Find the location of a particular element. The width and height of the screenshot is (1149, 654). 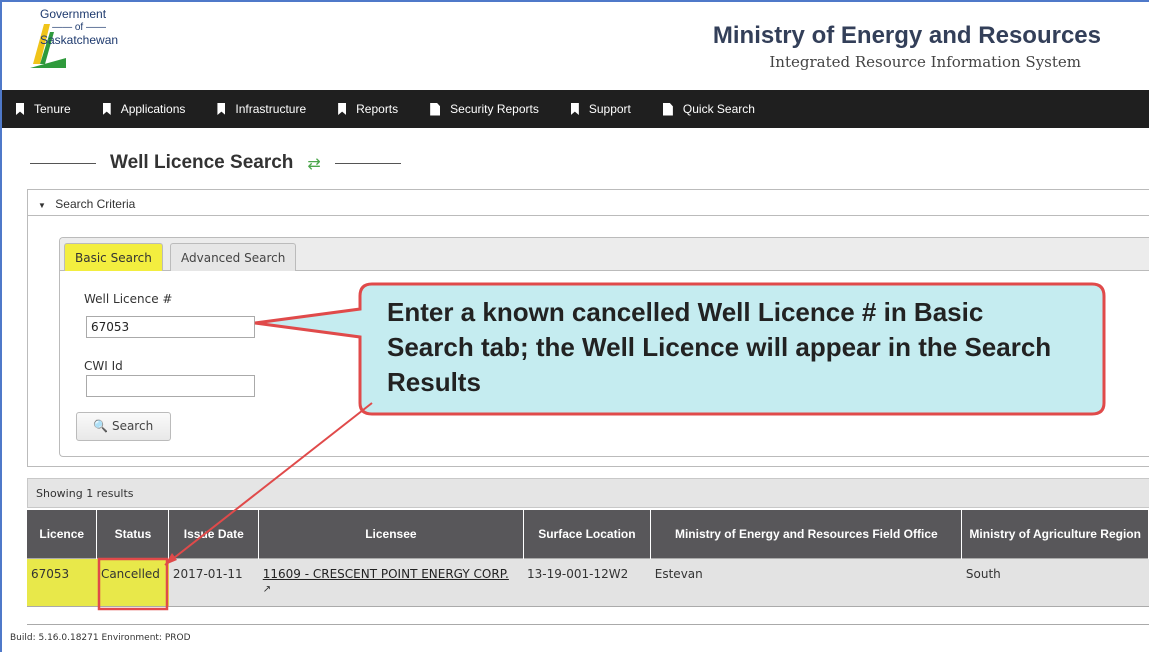

page-title-row: Well Licence Search ⇄ is located at coordinates (215, 163).